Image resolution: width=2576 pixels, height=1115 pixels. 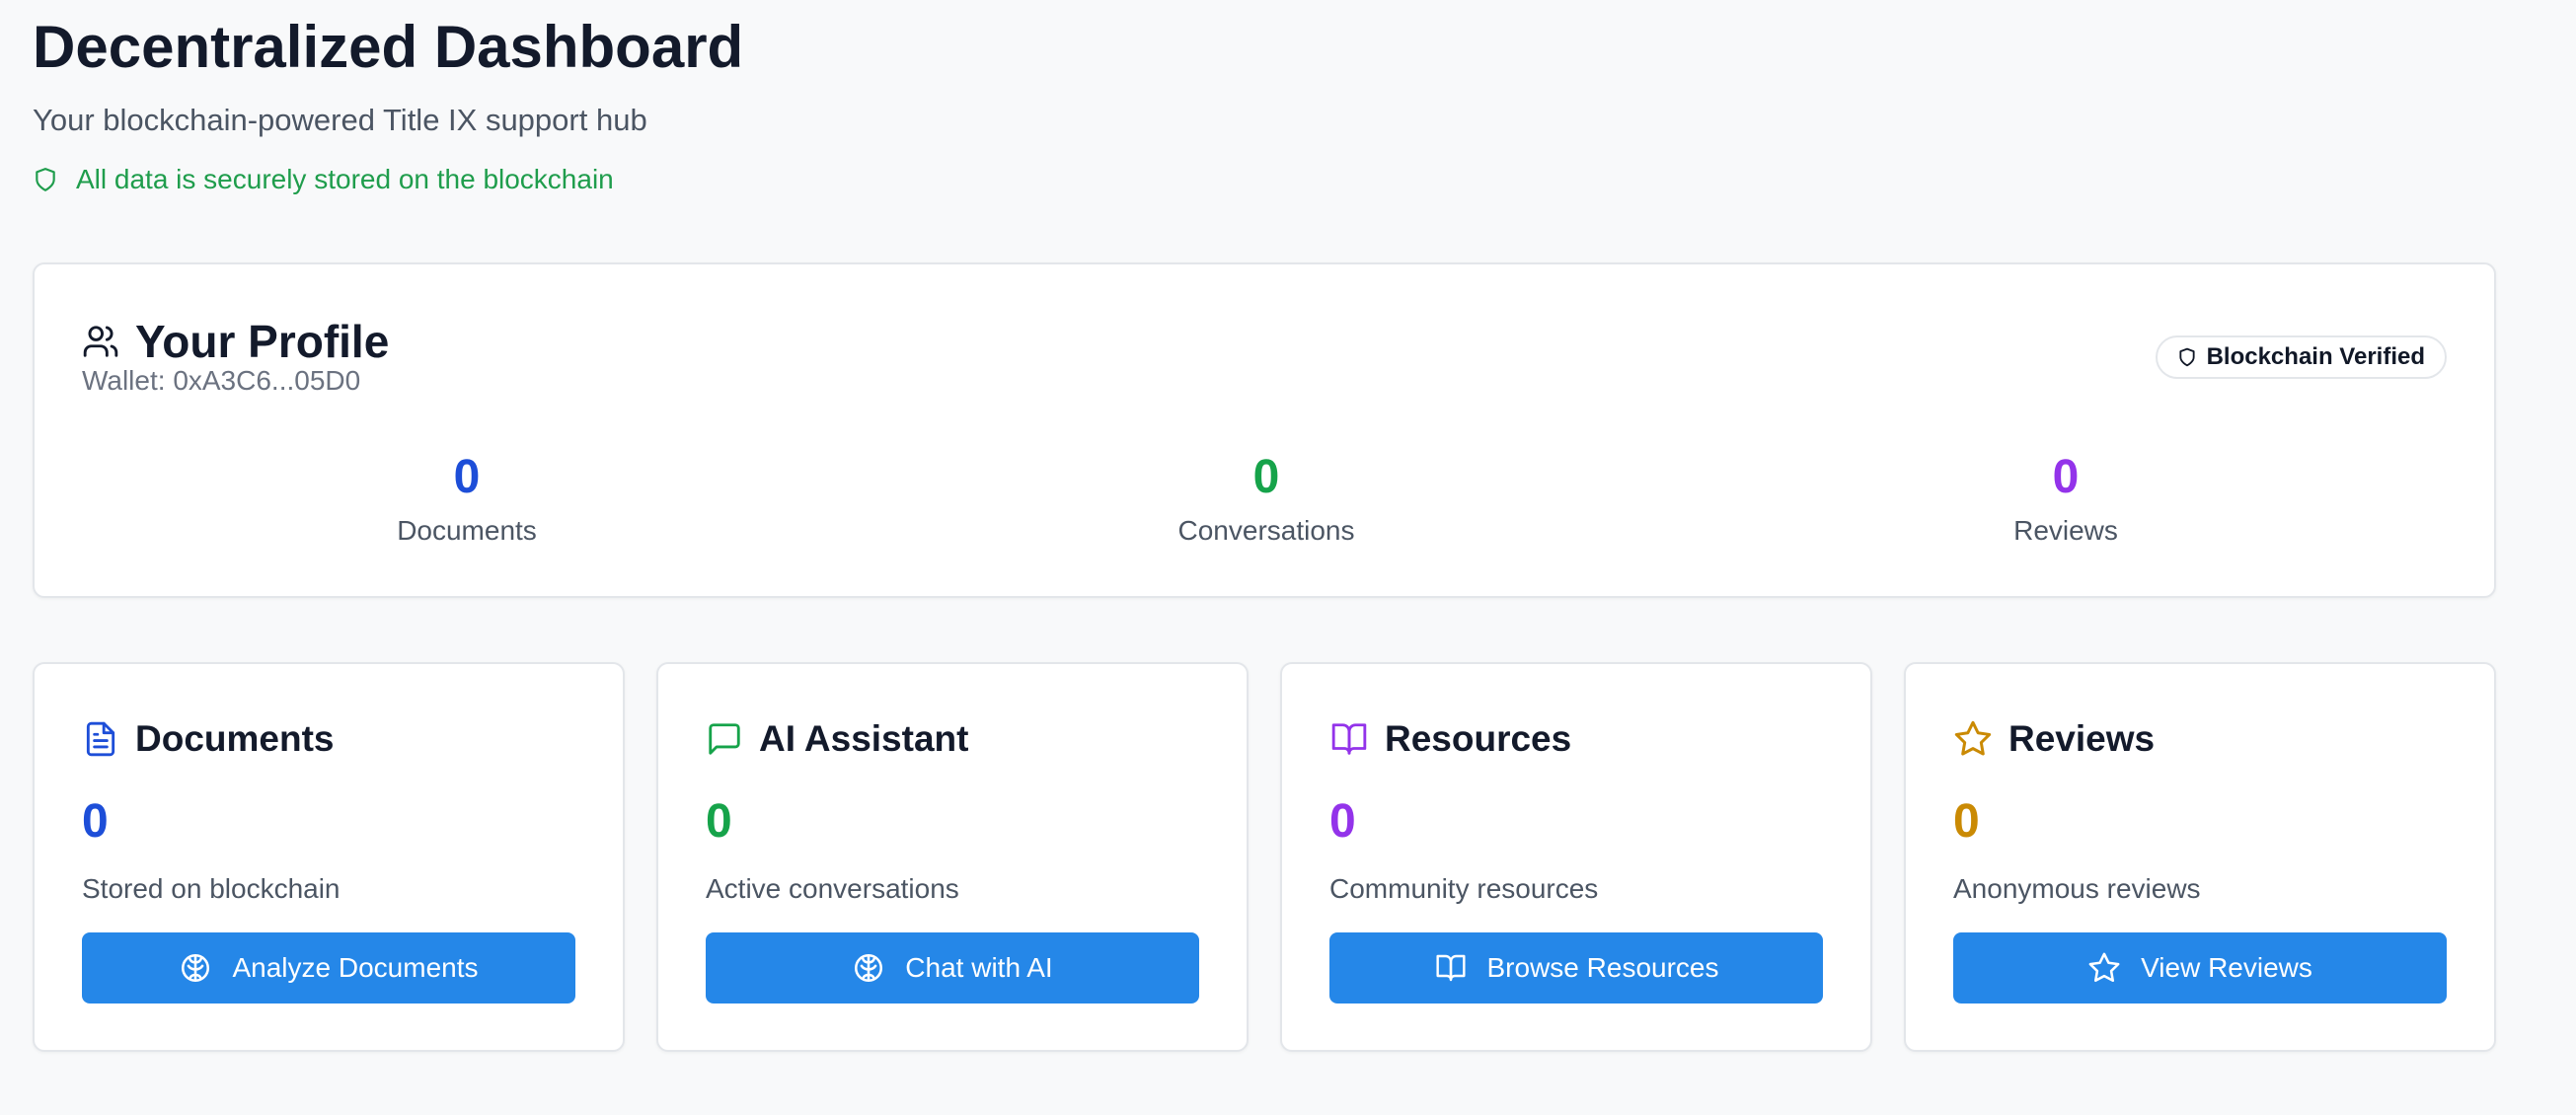 What do you see at coordinates (101, 341) in the screenshot?
I see `users-icon` at bounding box center [101, 341].